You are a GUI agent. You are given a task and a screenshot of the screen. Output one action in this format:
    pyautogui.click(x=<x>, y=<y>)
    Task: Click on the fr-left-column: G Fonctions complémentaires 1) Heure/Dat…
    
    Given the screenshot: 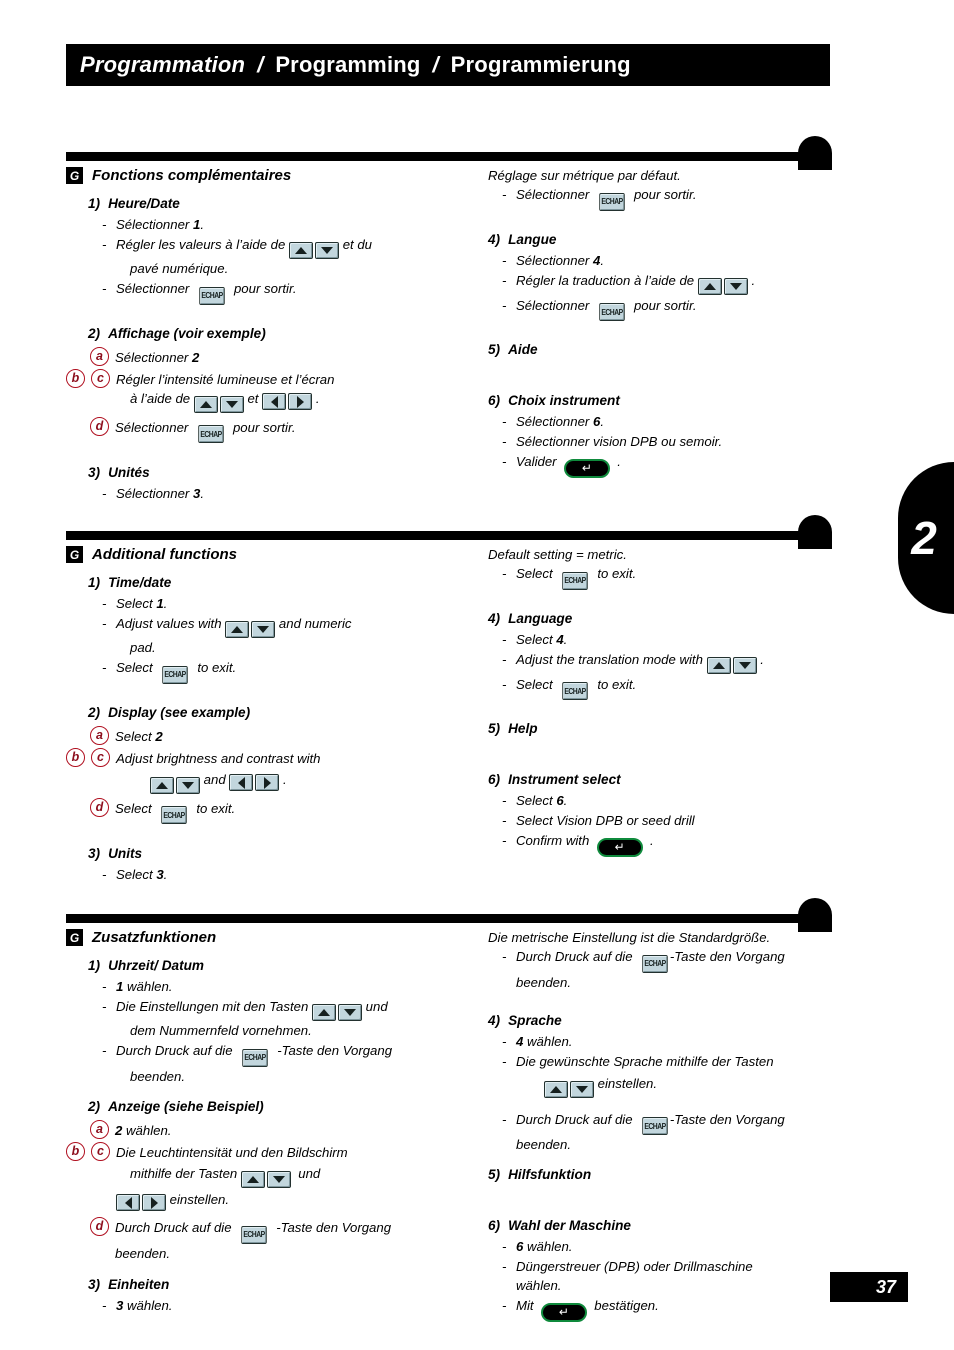 What is the action you would take?
    pyautogui.click(x=266, y=335)
    